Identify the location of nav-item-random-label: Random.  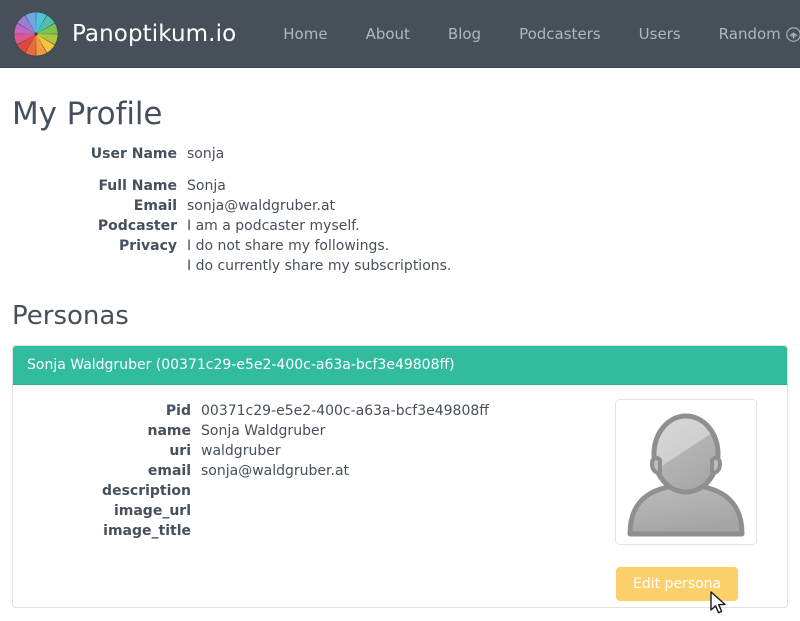
(749, 33).